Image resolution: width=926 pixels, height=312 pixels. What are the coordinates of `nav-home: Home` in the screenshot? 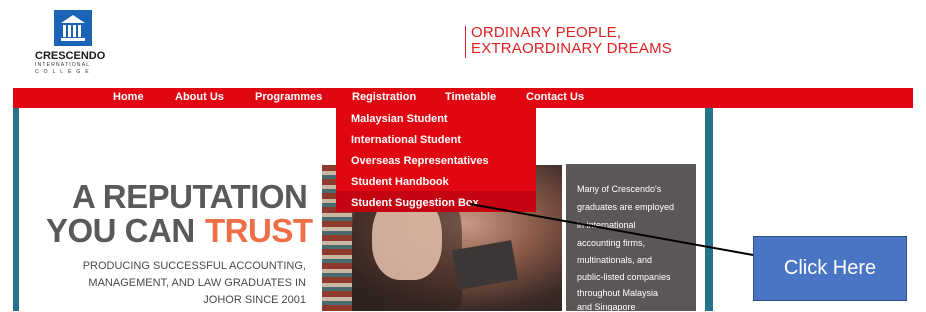 It's located at (128, 97).